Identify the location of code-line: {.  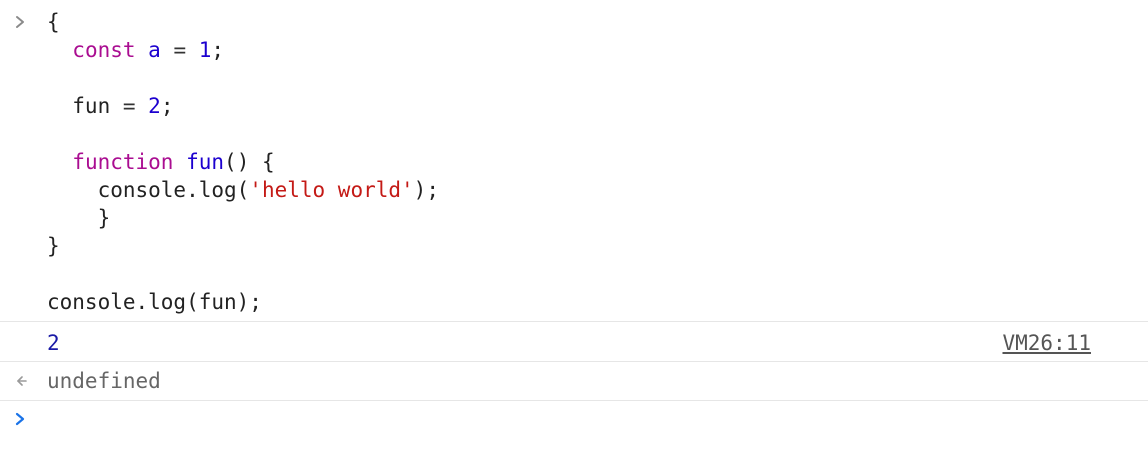
(53, 22).